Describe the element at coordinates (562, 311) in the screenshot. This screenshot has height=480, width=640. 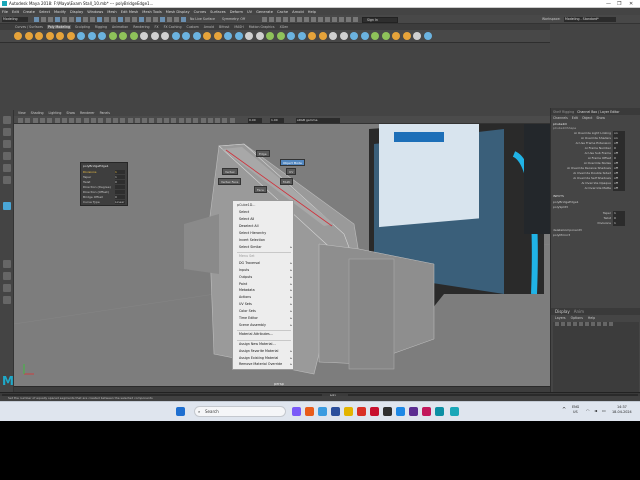
I see `display-tab: Display` at that location.